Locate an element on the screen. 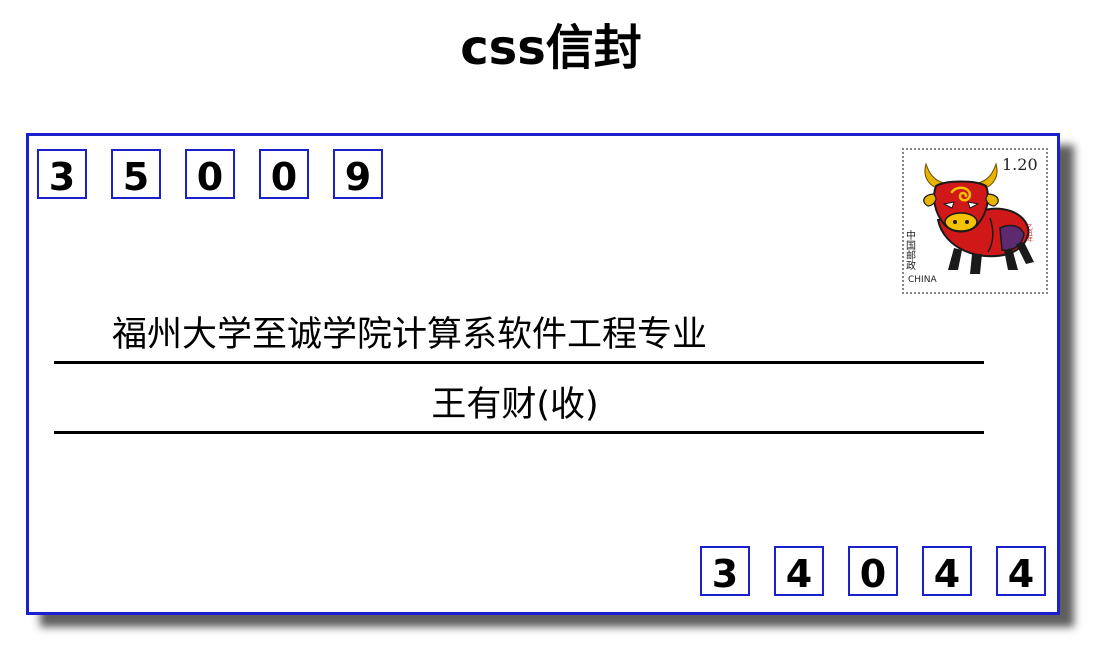 The image size is (1102, 660). page-title: css信封 is located at coordinates (551, 48).